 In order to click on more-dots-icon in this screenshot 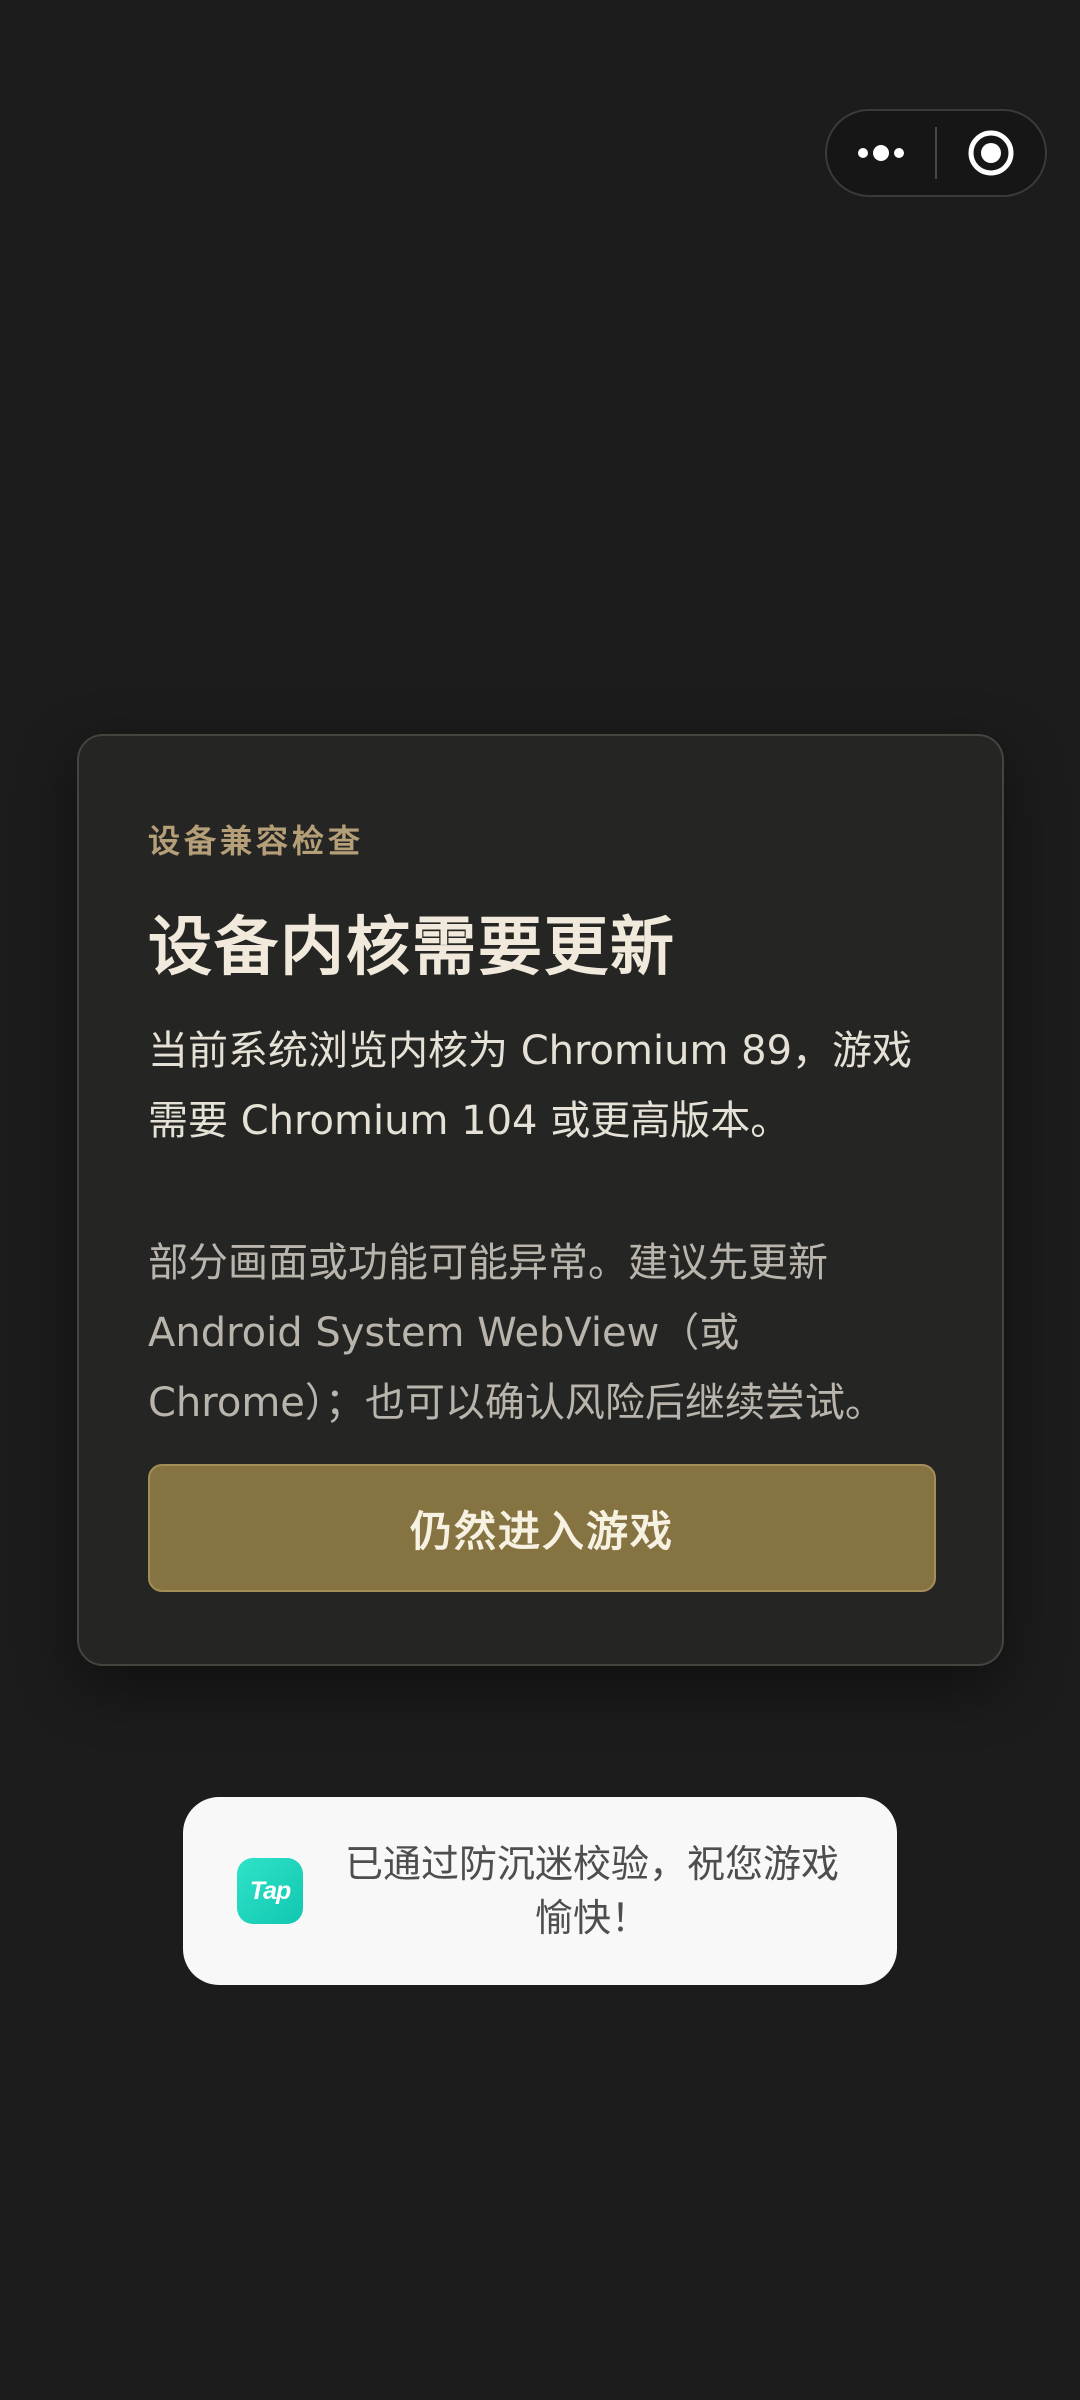, I will do `click(881, 153)`.